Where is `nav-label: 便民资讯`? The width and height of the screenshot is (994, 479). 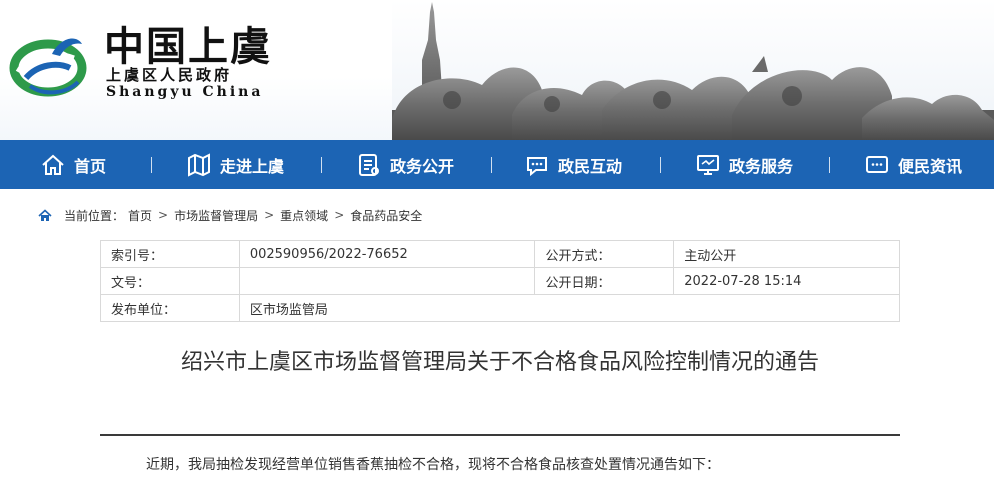
nav-label: 便民资讯 is located at coordinates (930, 166).